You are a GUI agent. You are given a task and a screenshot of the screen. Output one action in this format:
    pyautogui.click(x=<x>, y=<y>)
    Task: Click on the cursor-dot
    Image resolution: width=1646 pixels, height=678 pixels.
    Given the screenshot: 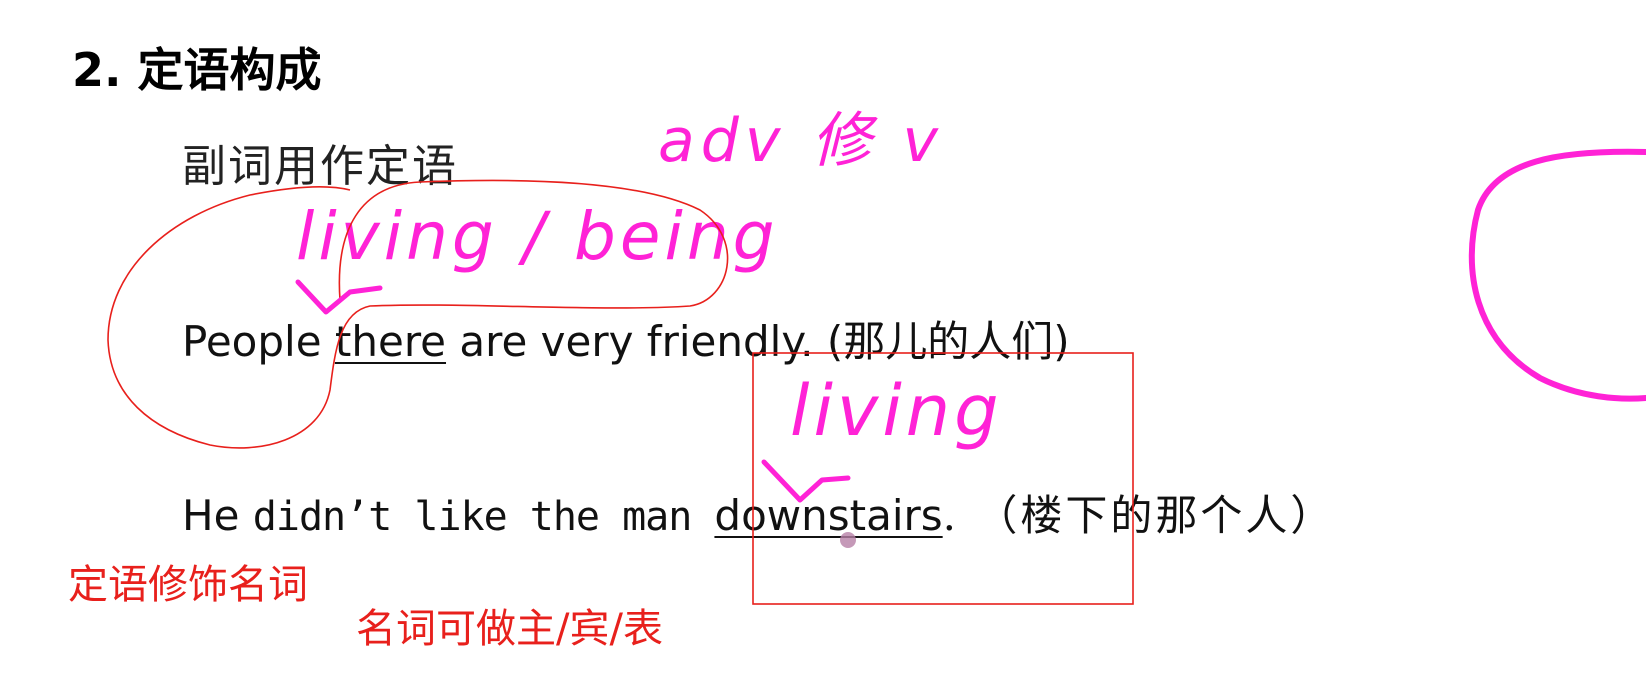 What is the action you would take?
    pyautogui.click(x=848, y=540)
    